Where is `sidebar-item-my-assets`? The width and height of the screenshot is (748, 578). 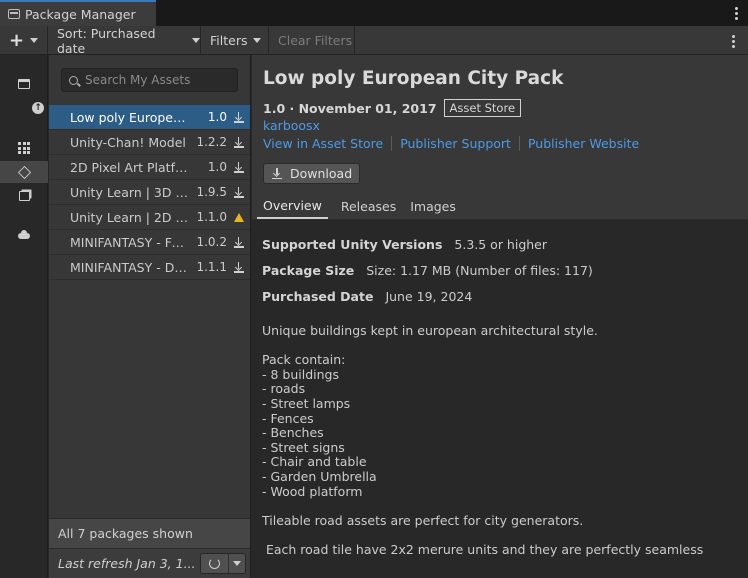 sidebar-item-my-assets is located at coordinates (24, 172).